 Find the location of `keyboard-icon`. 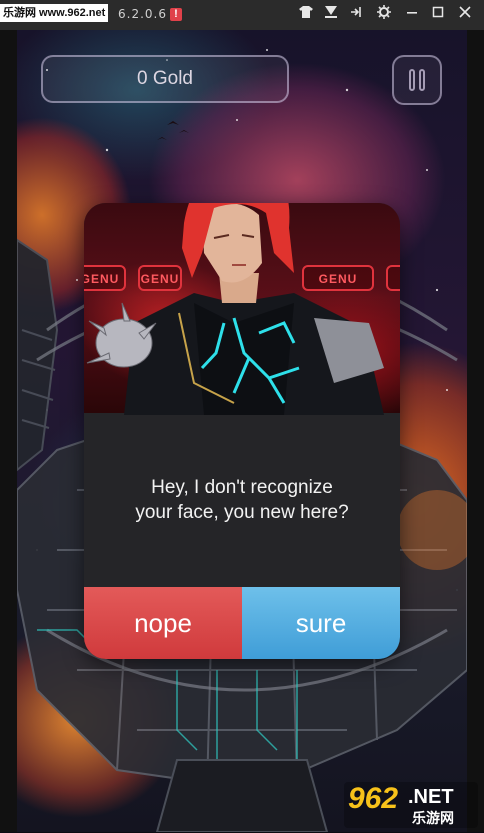

keyboard-icon is located at coordinates (331, 15).